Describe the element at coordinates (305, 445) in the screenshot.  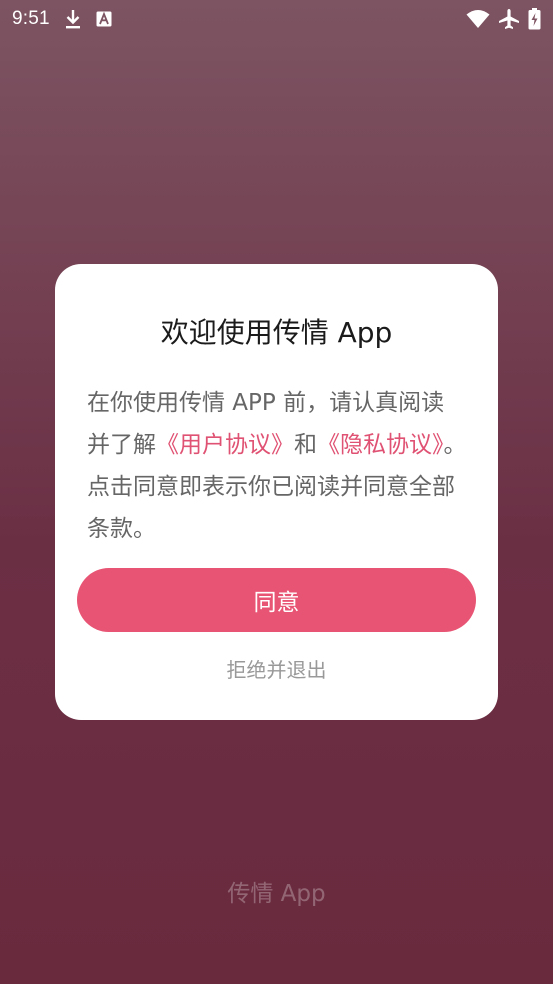
I see `body-text-and: 和` at that location.